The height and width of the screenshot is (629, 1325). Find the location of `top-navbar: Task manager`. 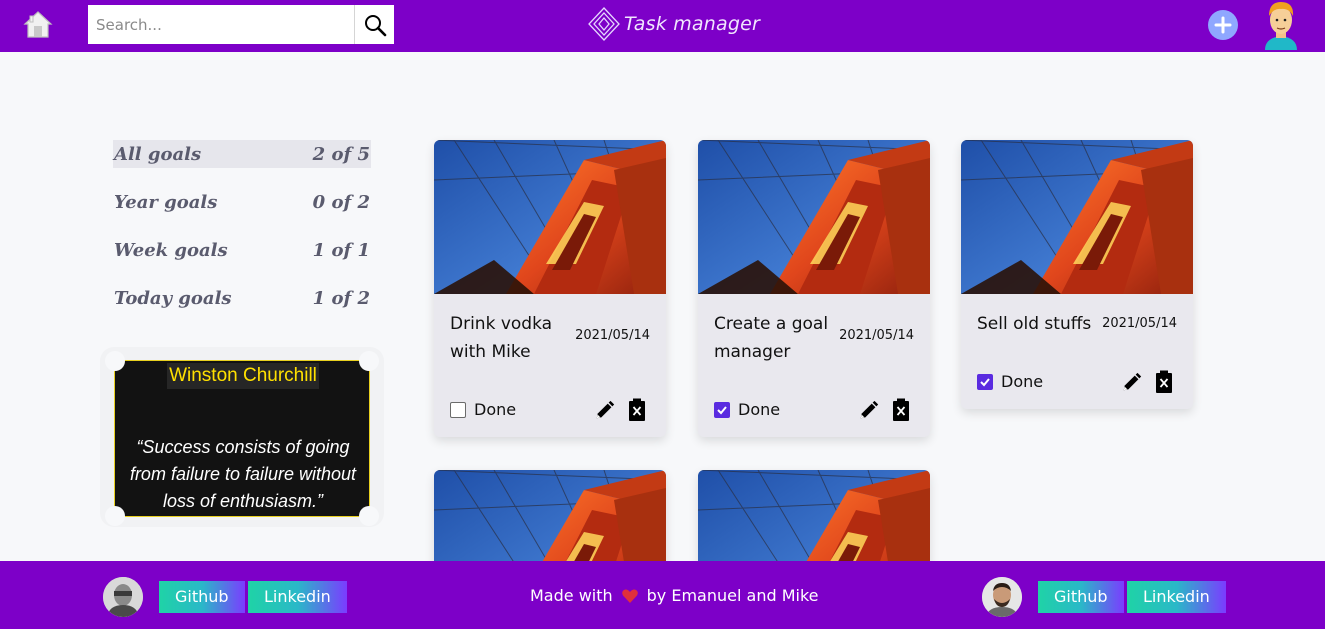

top-navbar: Task manager is located at coordinates (662, 26).